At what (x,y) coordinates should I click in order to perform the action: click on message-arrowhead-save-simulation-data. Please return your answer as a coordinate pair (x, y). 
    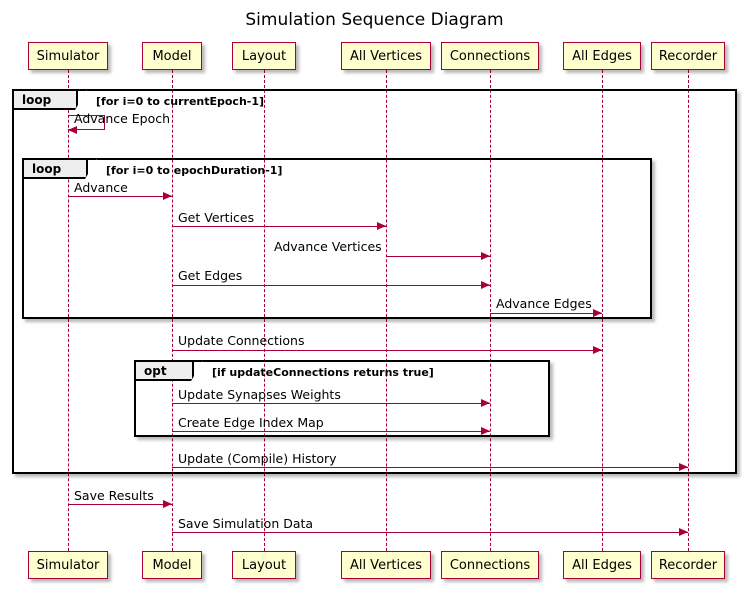
    Looking at the image, I should click on (683, 532).